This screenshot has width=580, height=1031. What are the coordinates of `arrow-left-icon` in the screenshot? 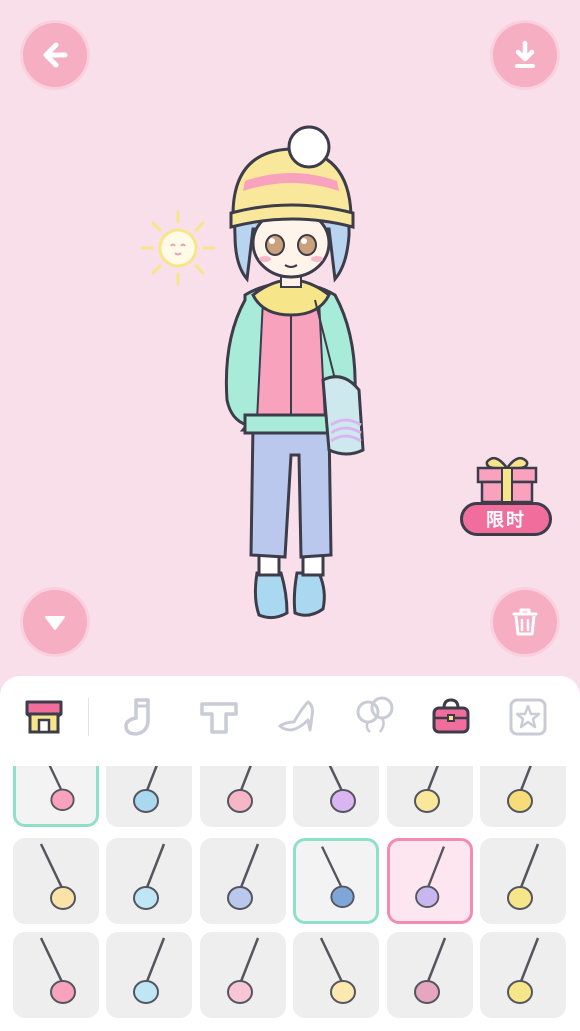 It's located at (55, 55).